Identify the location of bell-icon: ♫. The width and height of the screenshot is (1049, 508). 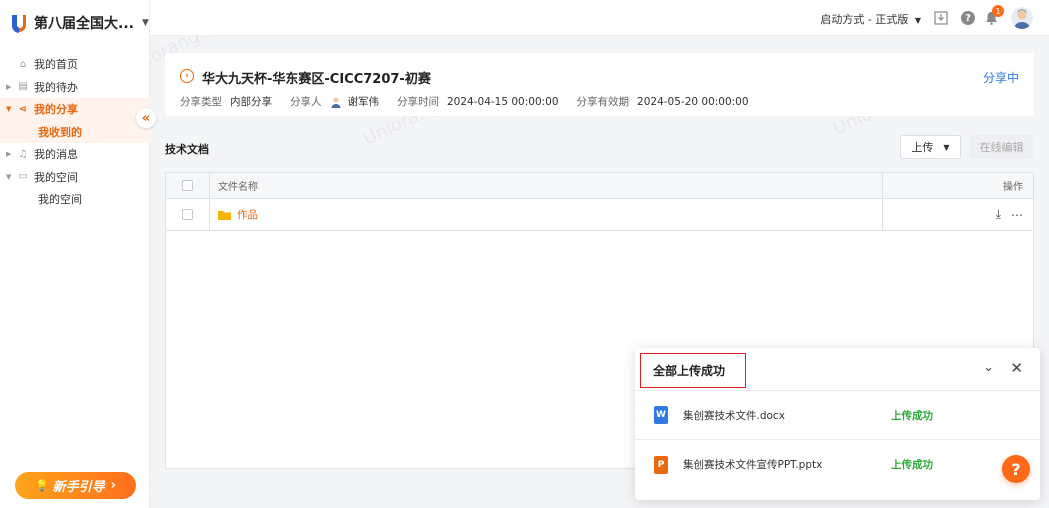
(23, 154).